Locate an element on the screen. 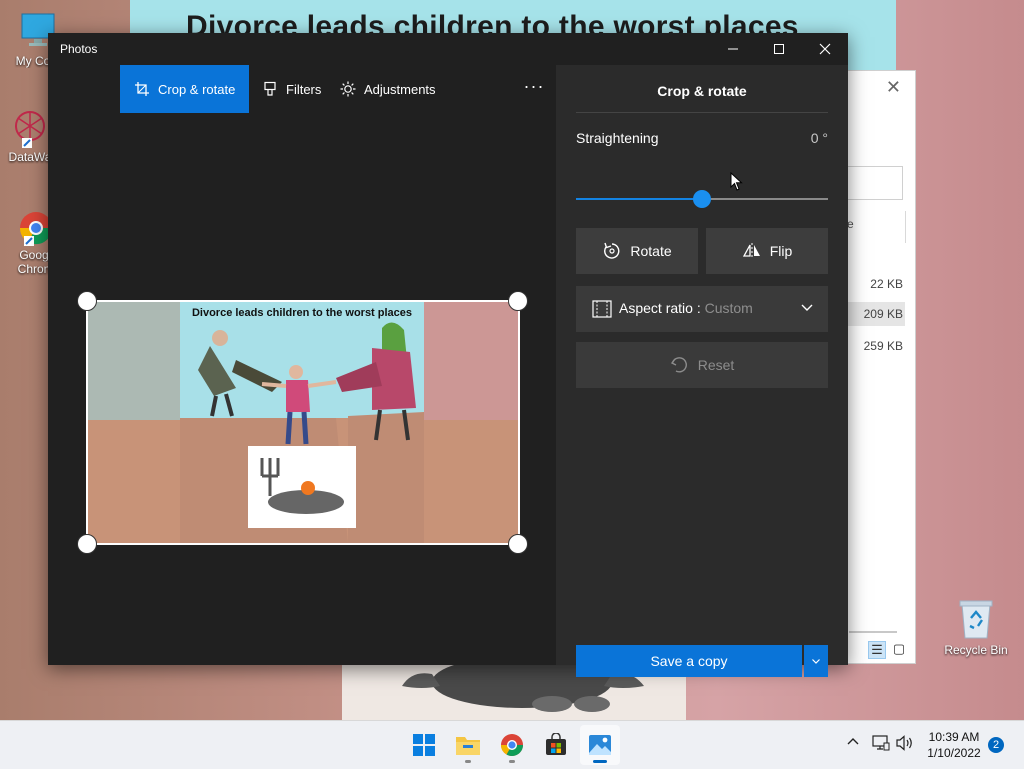  reset-label: Reset is located at coordinates (716, 365).